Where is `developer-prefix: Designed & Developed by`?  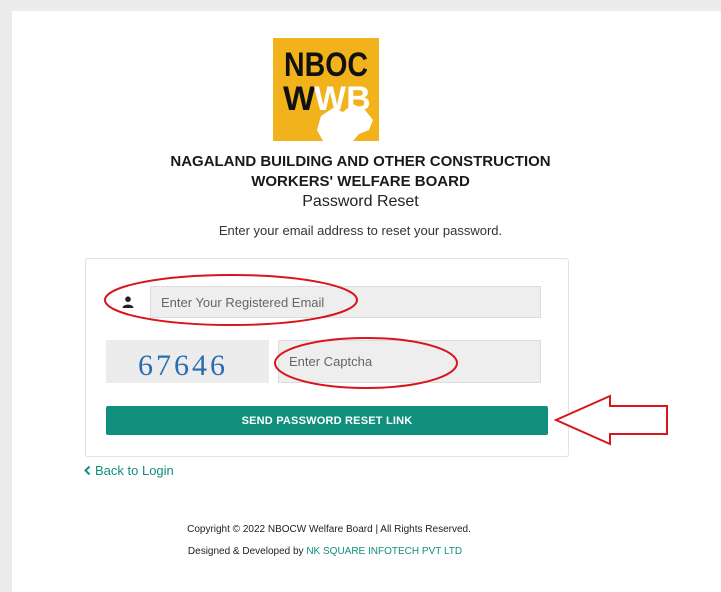 developer-prefix: Designed & Developed by is located at coordinates (247, 551).